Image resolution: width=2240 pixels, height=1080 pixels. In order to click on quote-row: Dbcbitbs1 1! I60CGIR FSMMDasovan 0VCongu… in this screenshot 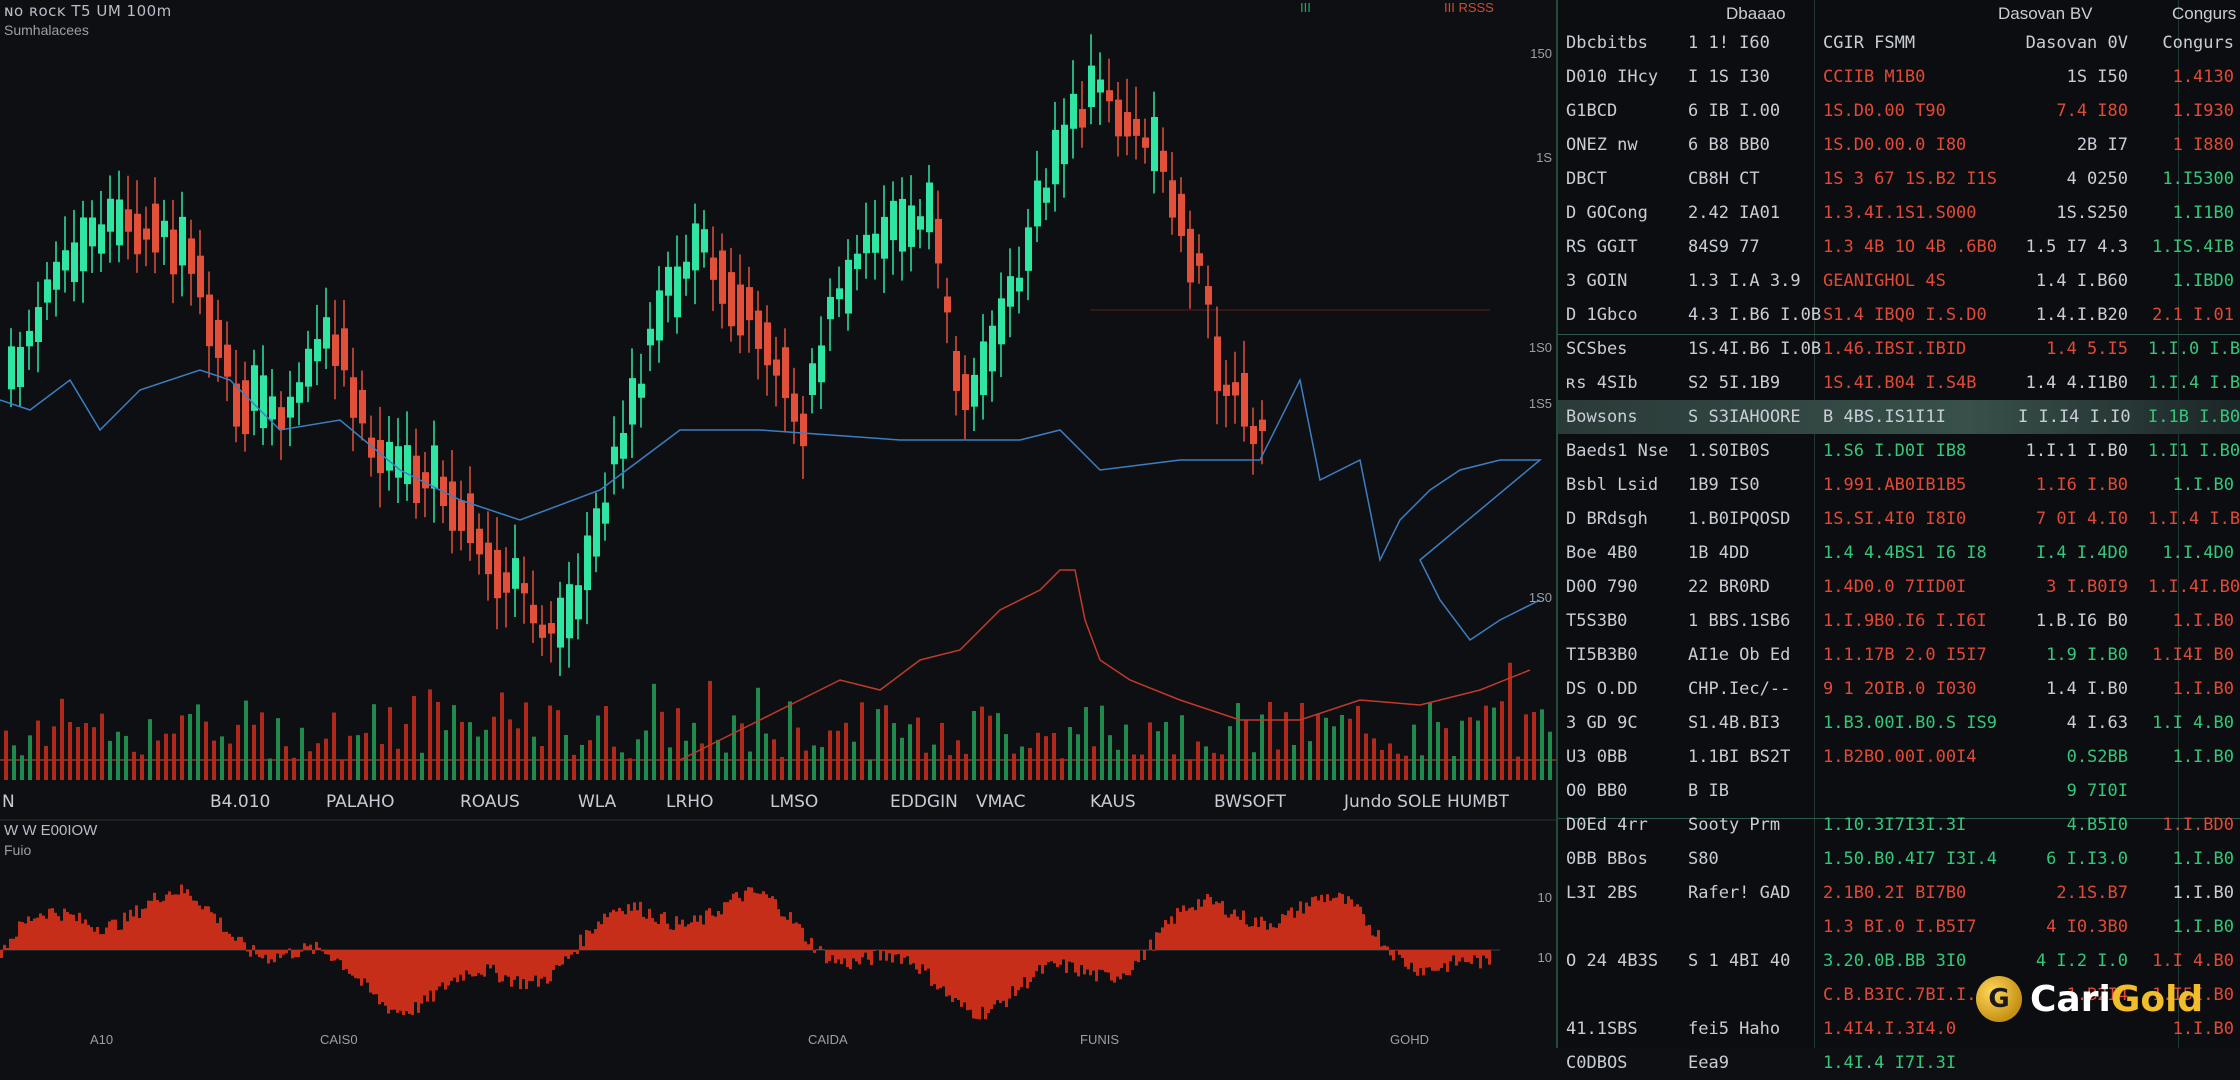, I will do `click(1899, 43)`.